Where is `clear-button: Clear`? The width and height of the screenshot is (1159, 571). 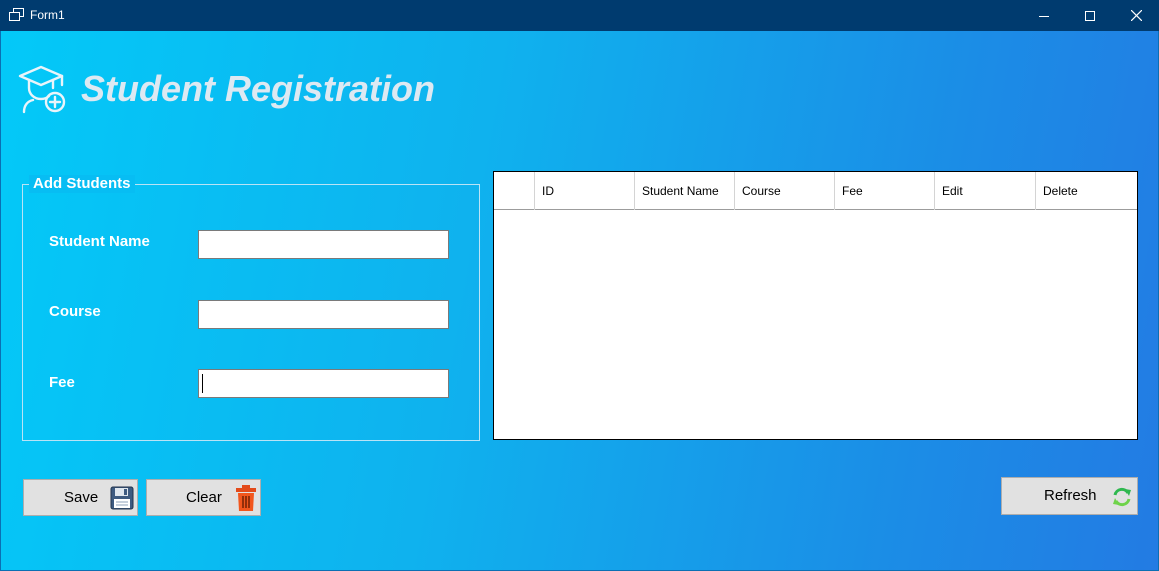
clear-button: Clear is located at coordinates (203, 497).